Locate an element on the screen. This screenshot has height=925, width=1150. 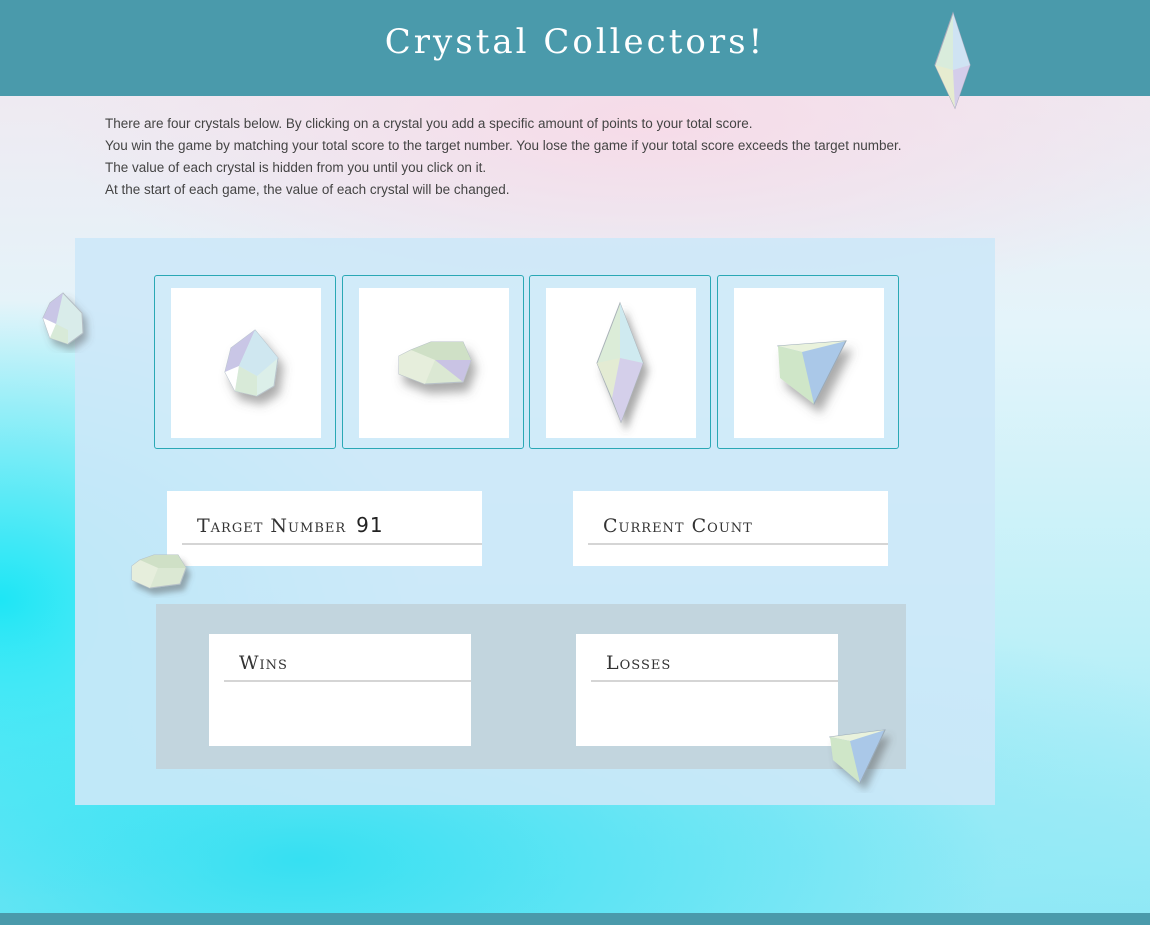
deco-flat-crystal-icon is located at coordinates (159, 571).